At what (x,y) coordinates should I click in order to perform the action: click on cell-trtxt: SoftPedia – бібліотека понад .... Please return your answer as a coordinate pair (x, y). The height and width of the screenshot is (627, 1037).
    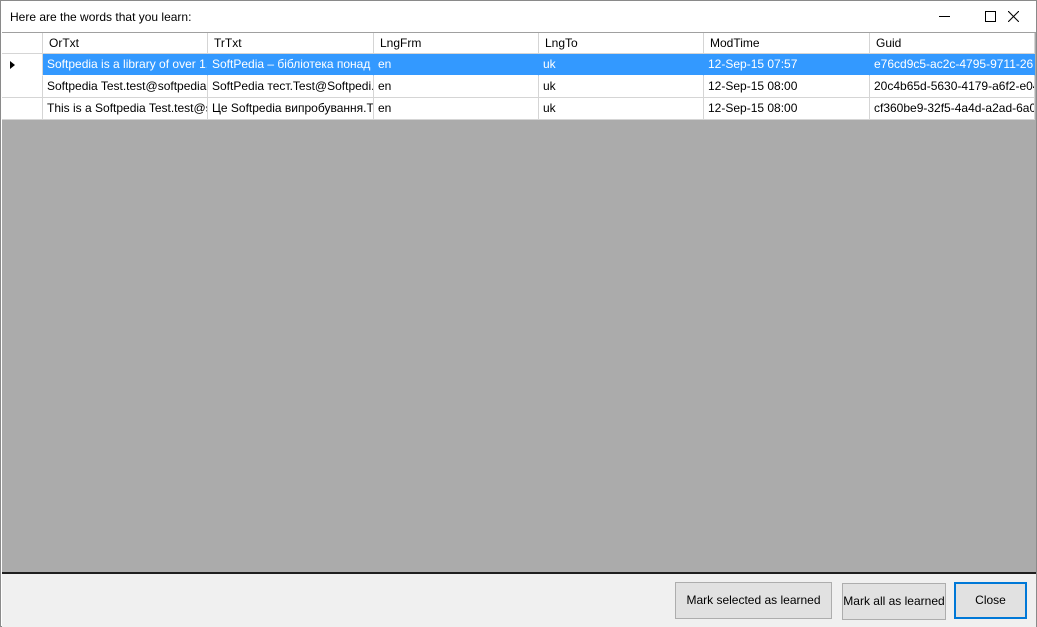
    Looking at the image, I should click on (291, 65).